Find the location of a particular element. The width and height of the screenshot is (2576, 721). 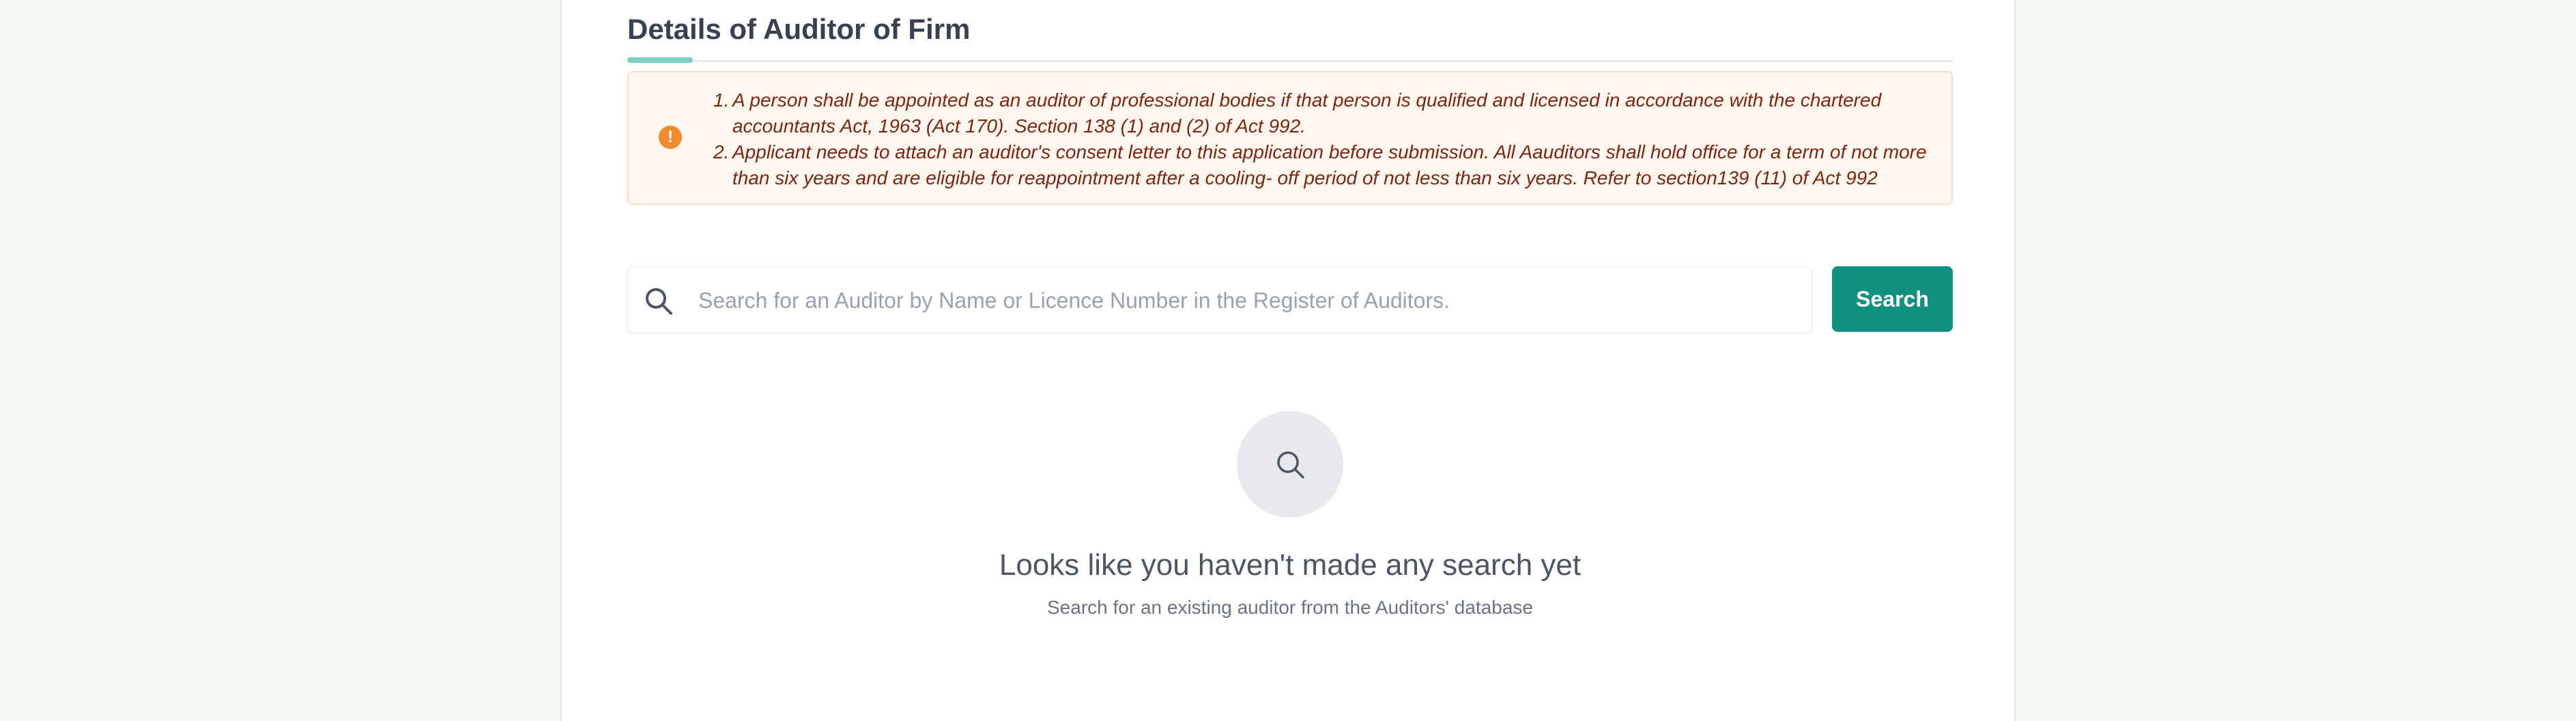

notice-item-number: 1. is located at coordinates (721, 100).